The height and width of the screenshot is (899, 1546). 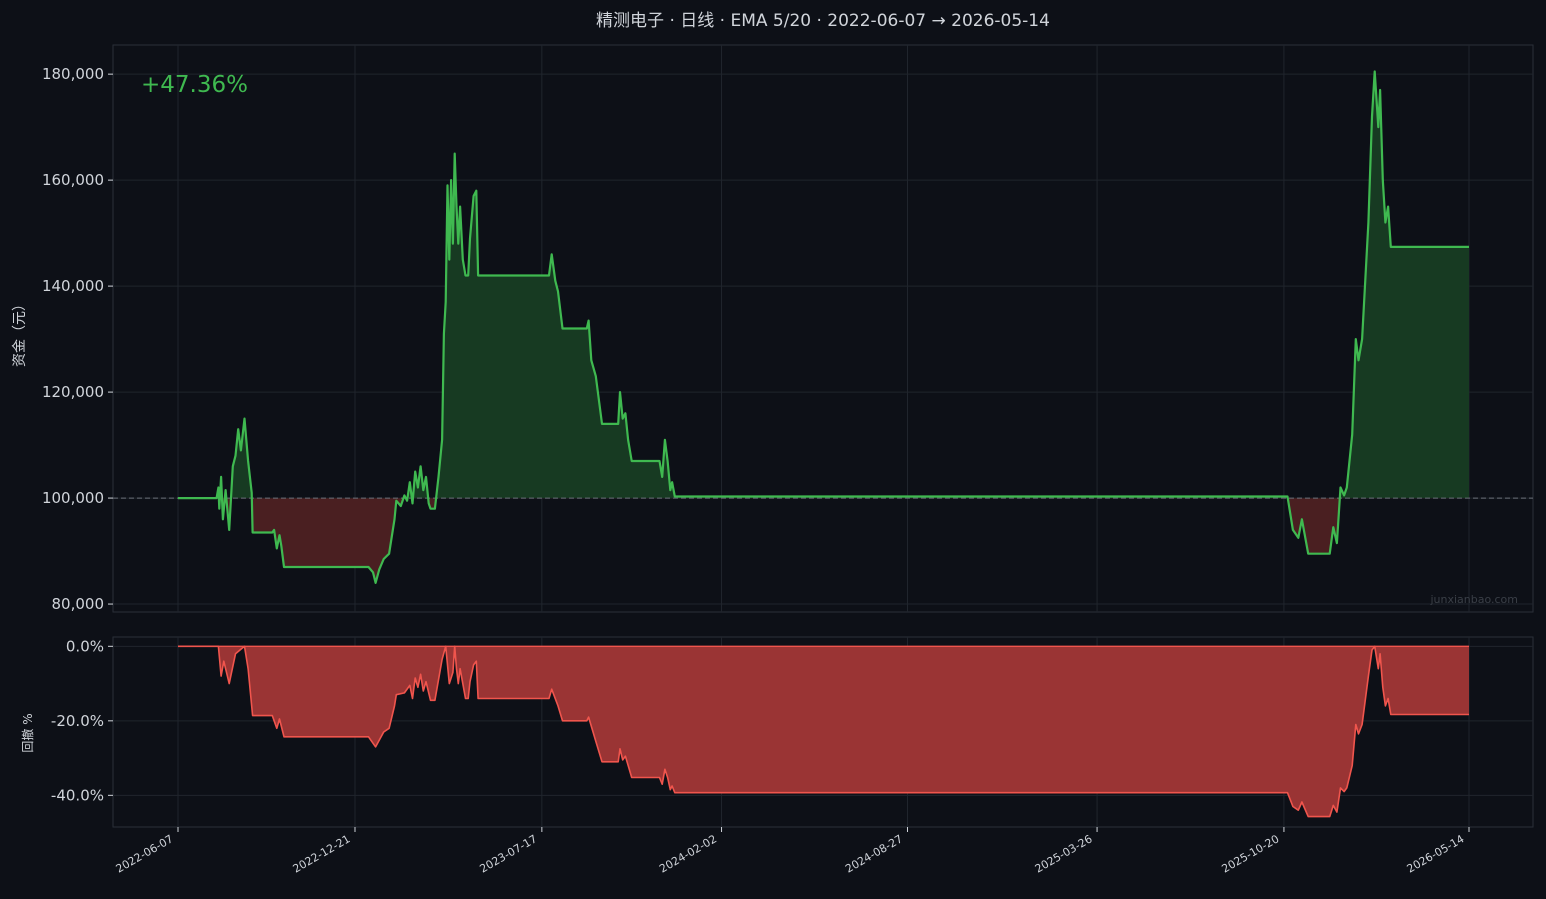 What do you see at coordinates (20, 332) in the screenshot?
I see `equity-y-axis-label: 资金（元）` at bounding box center [20, 332].